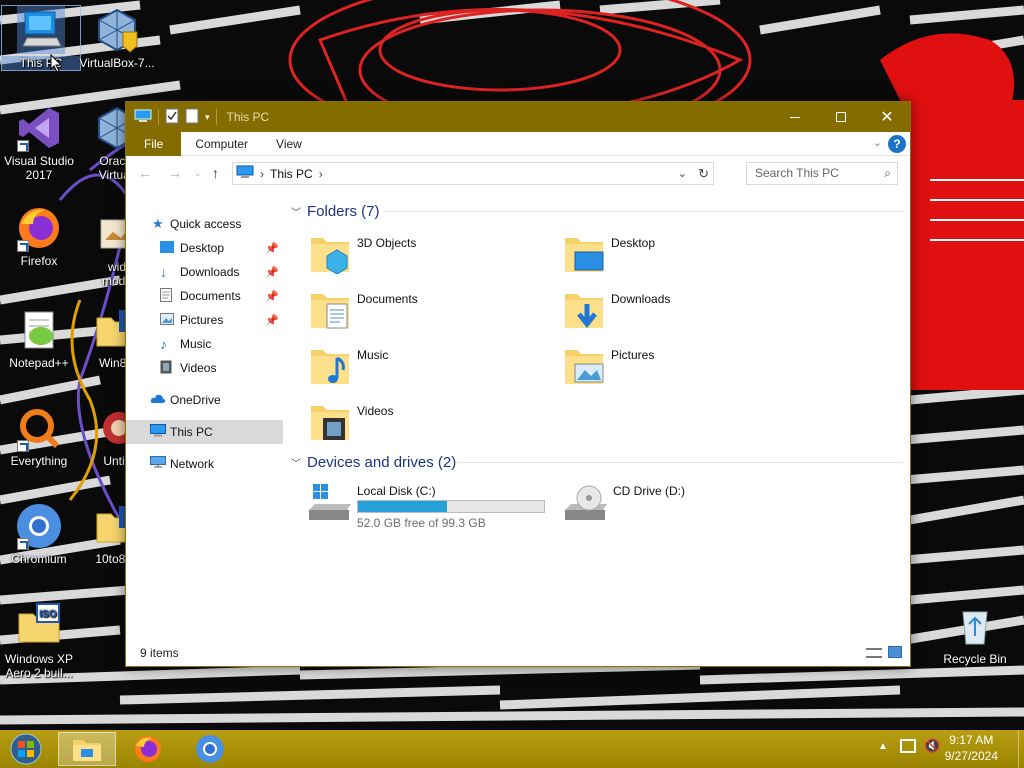 This screenshot has width=1024, height=768. I want to click on large-icons-view-icon, so click(895, 652).